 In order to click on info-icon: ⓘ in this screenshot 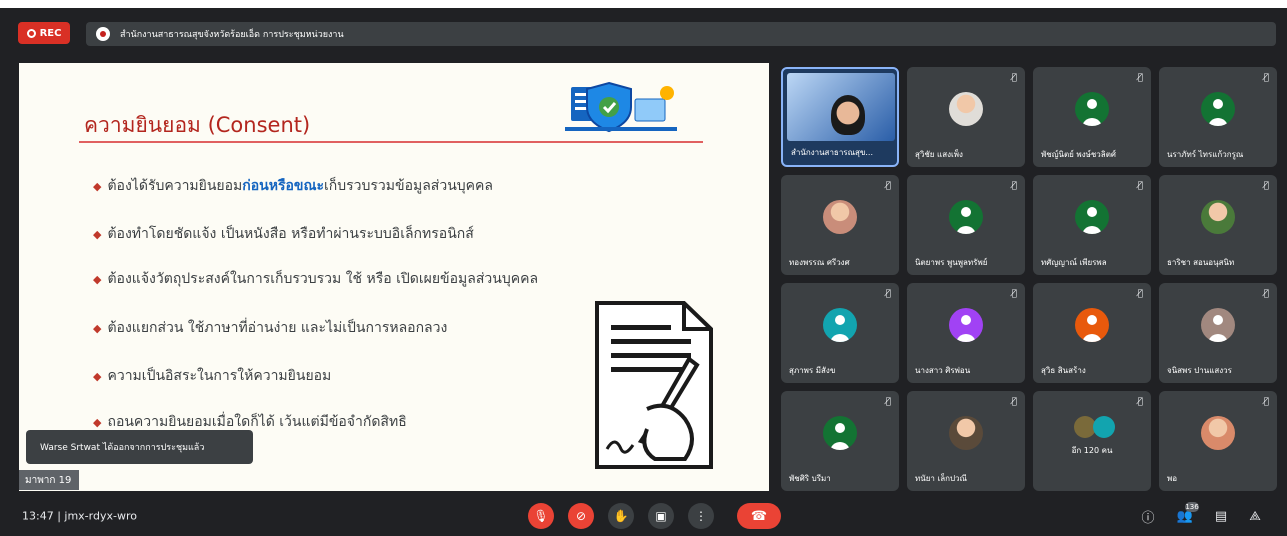, I will do `click(1148, 518)`.